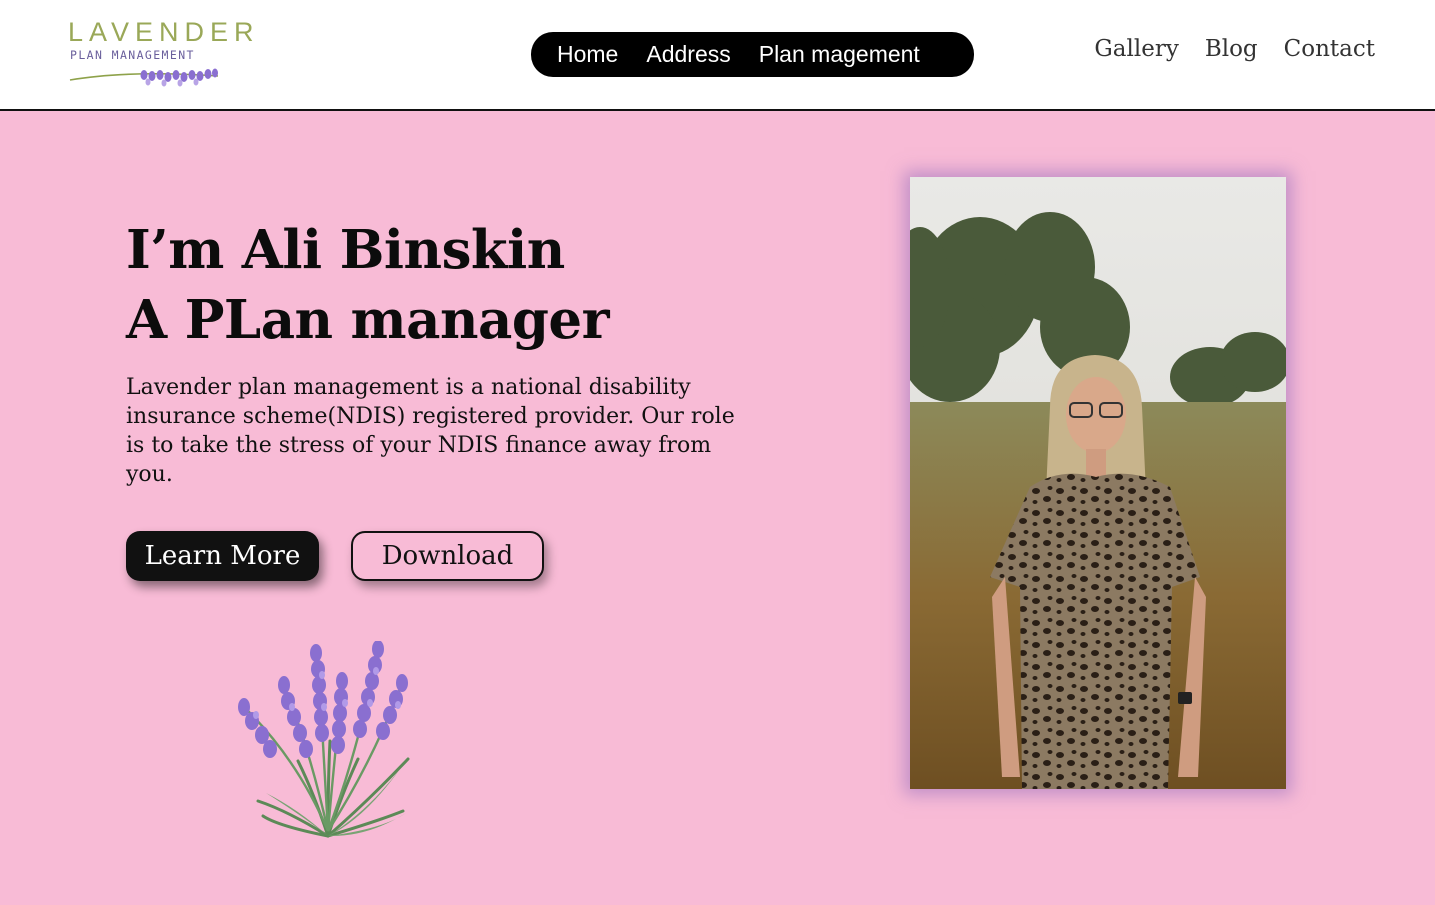  Describe the element at coordinates (222, 556) in the screenshot. I see `learn-more-button: Learn More` at that location.